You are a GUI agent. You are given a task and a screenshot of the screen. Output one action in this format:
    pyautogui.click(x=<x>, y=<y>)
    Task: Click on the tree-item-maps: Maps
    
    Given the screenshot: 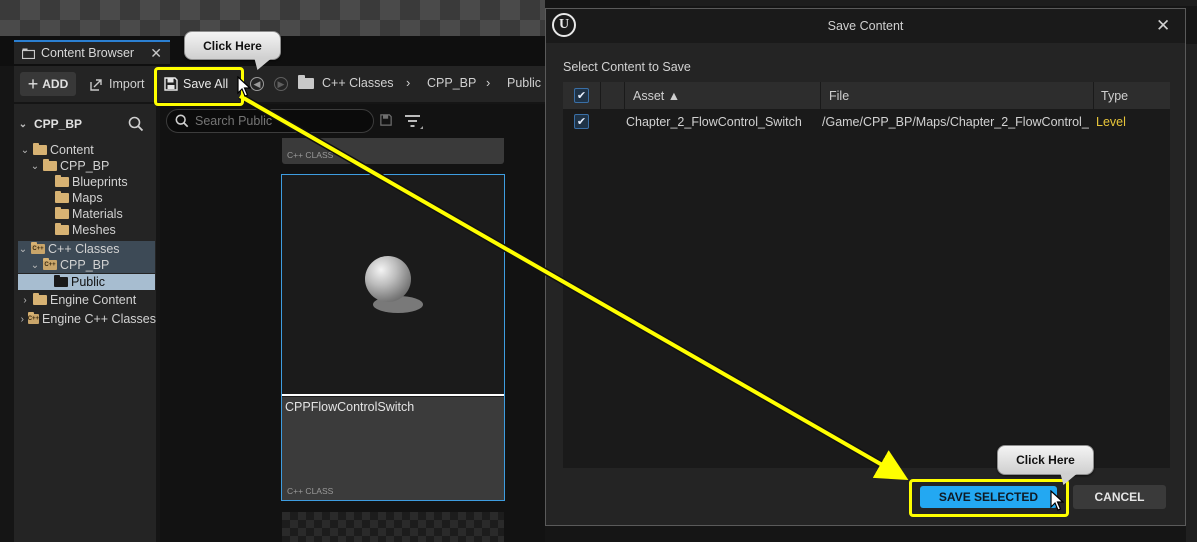 What is the action you would take?
    pyautogui.click(x=79, y=198)
    